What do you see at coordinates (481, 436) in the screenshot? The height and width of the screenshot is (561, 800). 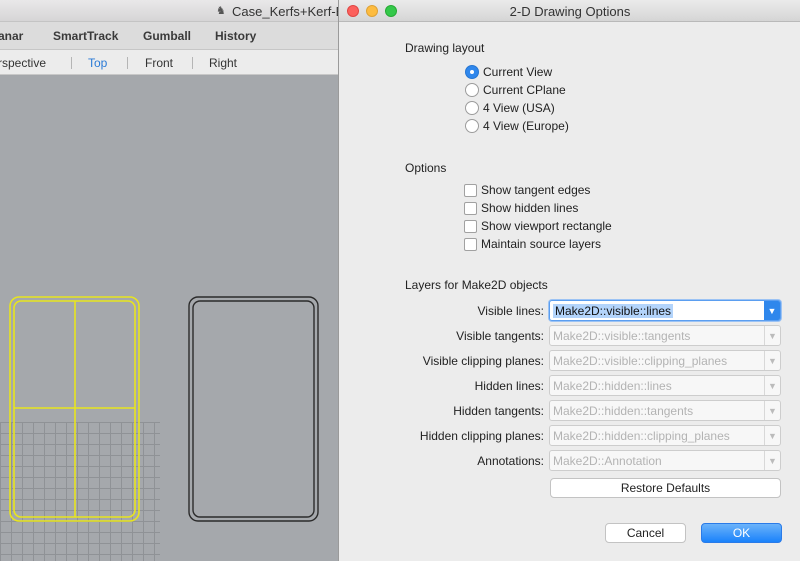 I see `label-hidden-clipping-planes: Hidden clipping planes:` at bounding box center [481, 436].